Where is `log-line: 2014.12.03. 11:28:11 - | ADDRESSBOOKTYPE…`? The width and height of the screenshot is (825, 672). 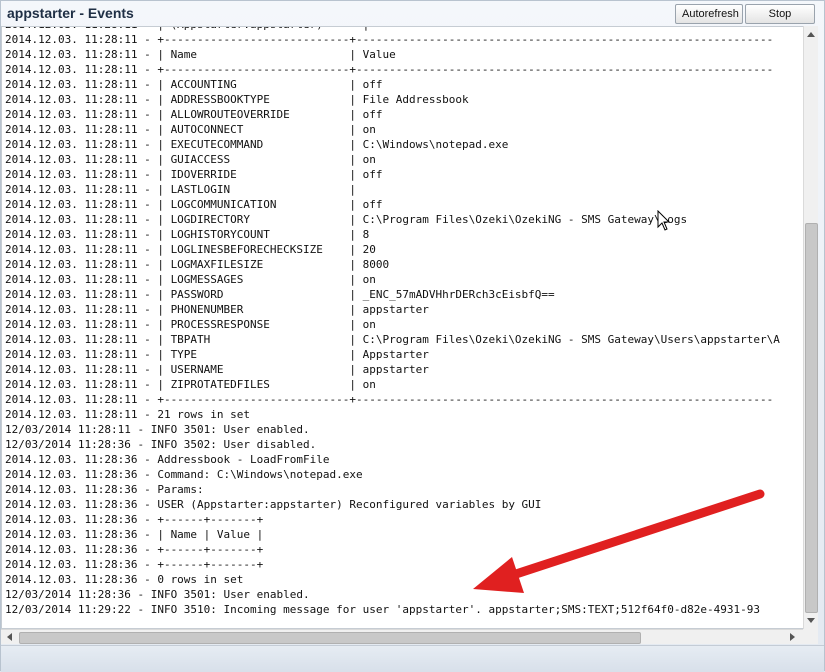 log-line: 2014.12.03. 11:28:11 - | ADDRESSBOOKTYPE… is located at coordinates (237, 99).